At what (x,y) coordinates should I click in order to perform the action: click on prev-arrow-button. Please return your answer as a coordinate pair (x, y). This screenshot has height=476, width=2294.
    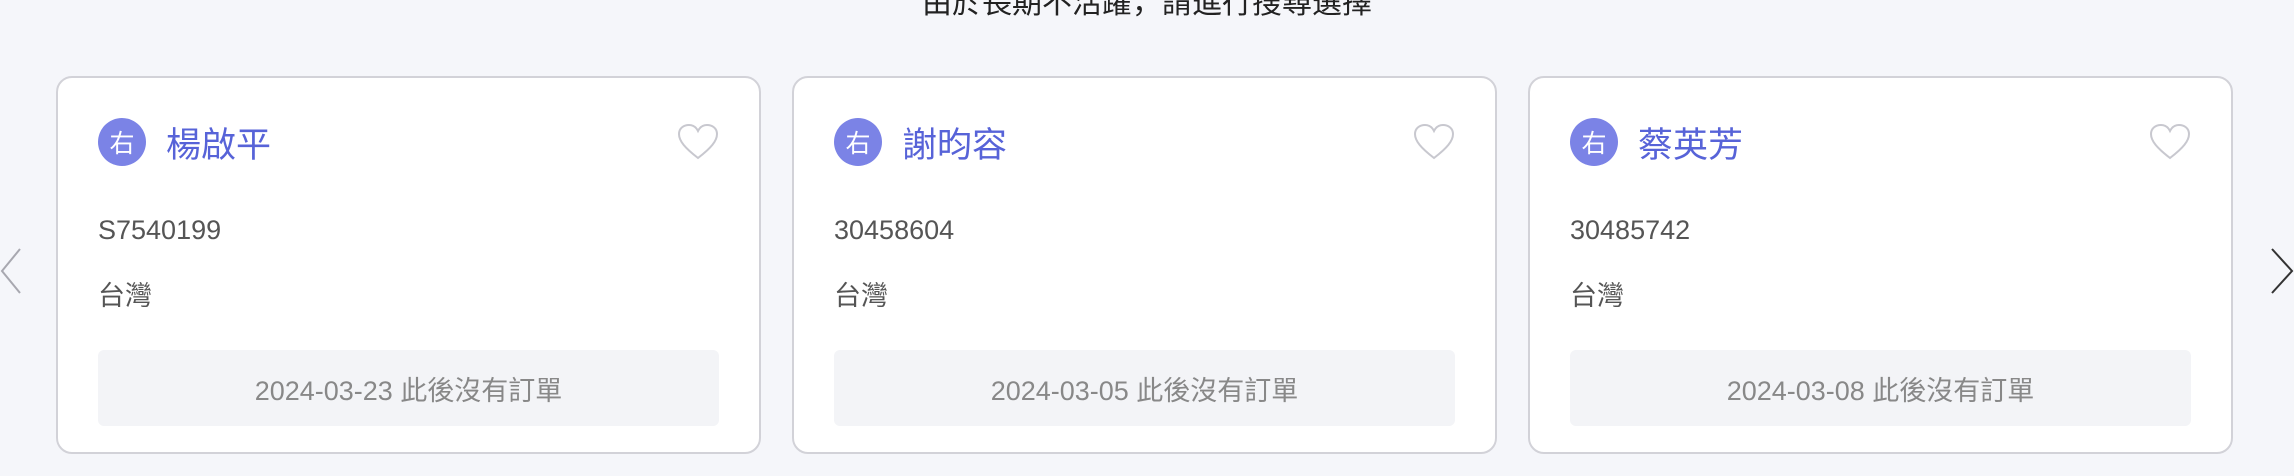
    Looking at the image, I should click on (14, 271).